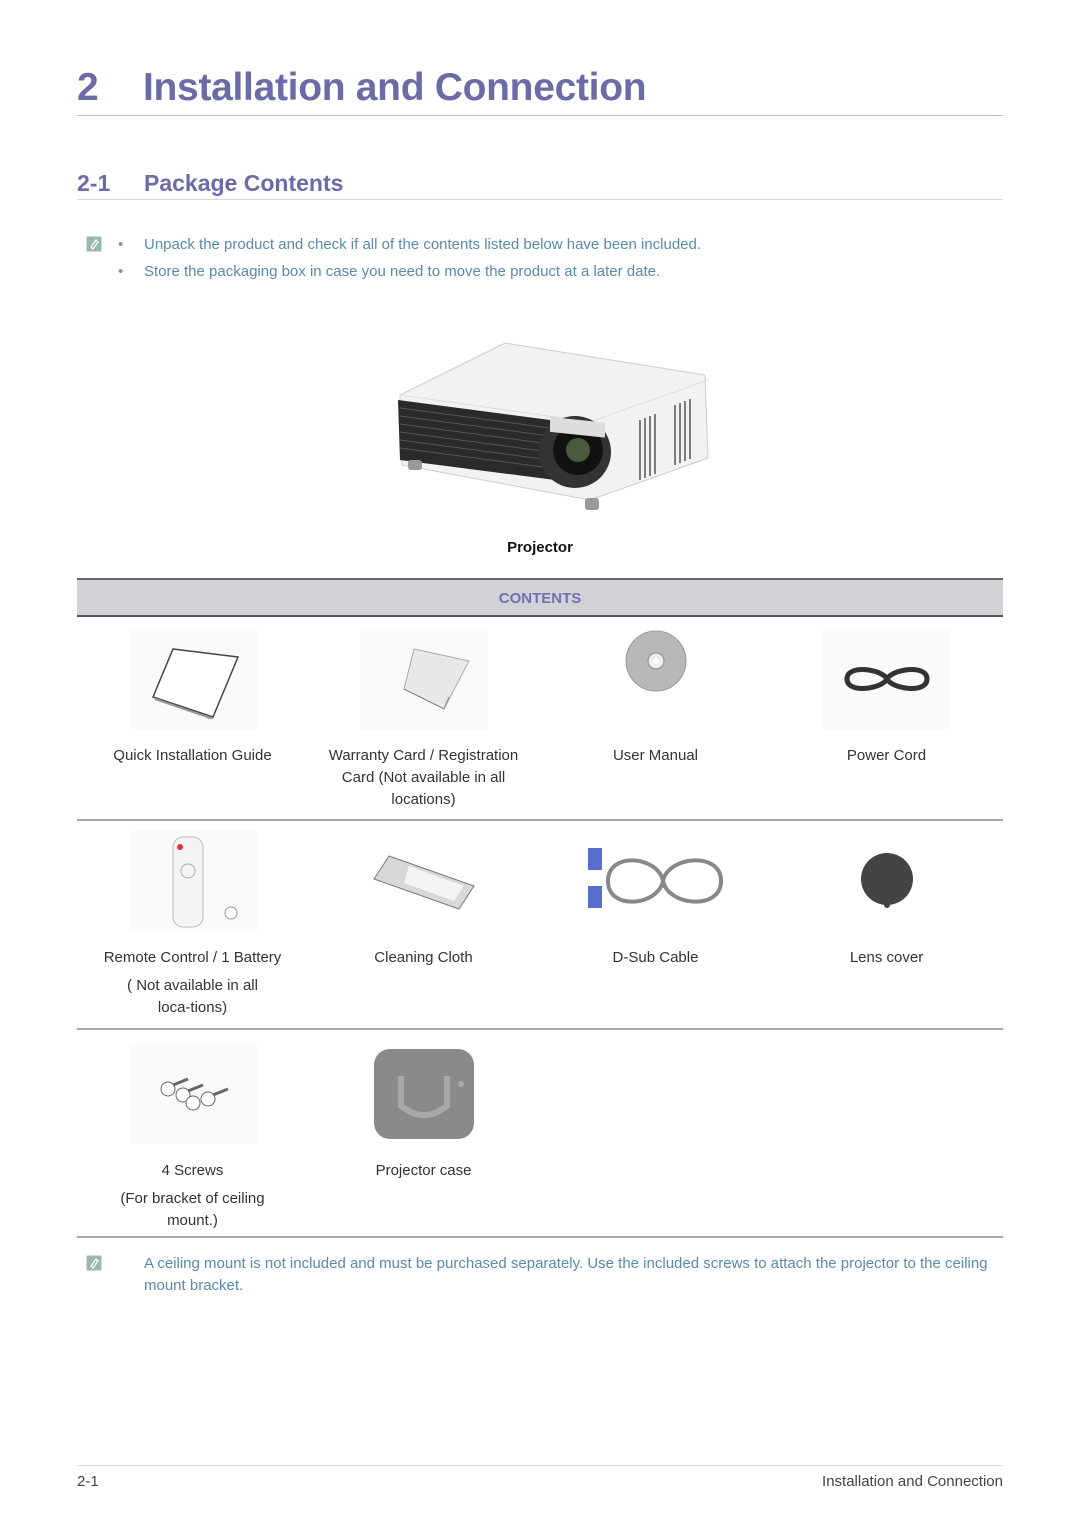 The height and width of the screenshot is (1527, 1080). What do you see at coordinates (540, 199) in the screenshot?
I see `section-divider` at bounding box center [540, 199].